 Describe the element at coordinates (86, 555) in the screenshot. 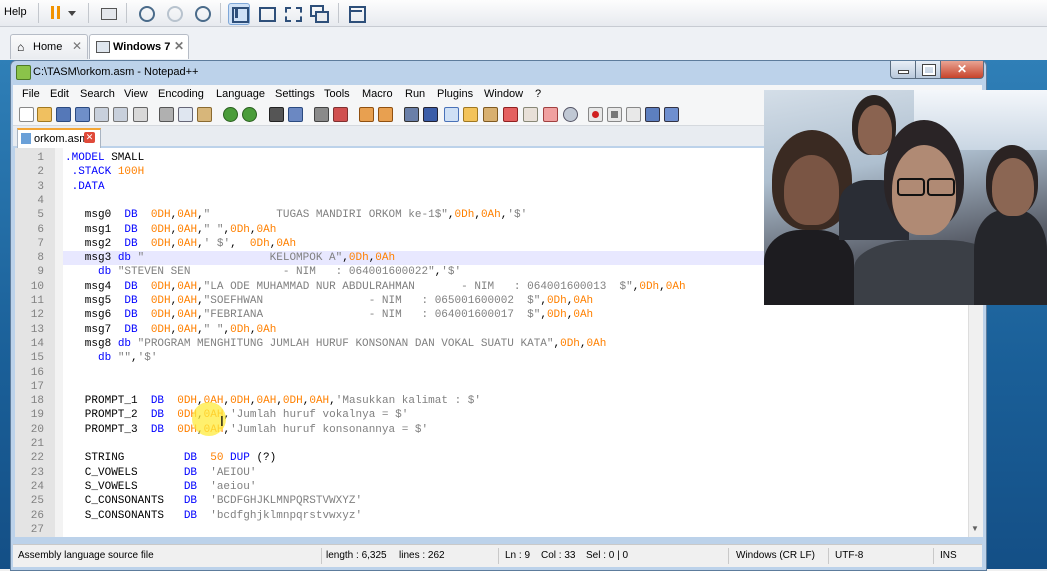

I see `status-file-type: Assembly language source file` at that location.